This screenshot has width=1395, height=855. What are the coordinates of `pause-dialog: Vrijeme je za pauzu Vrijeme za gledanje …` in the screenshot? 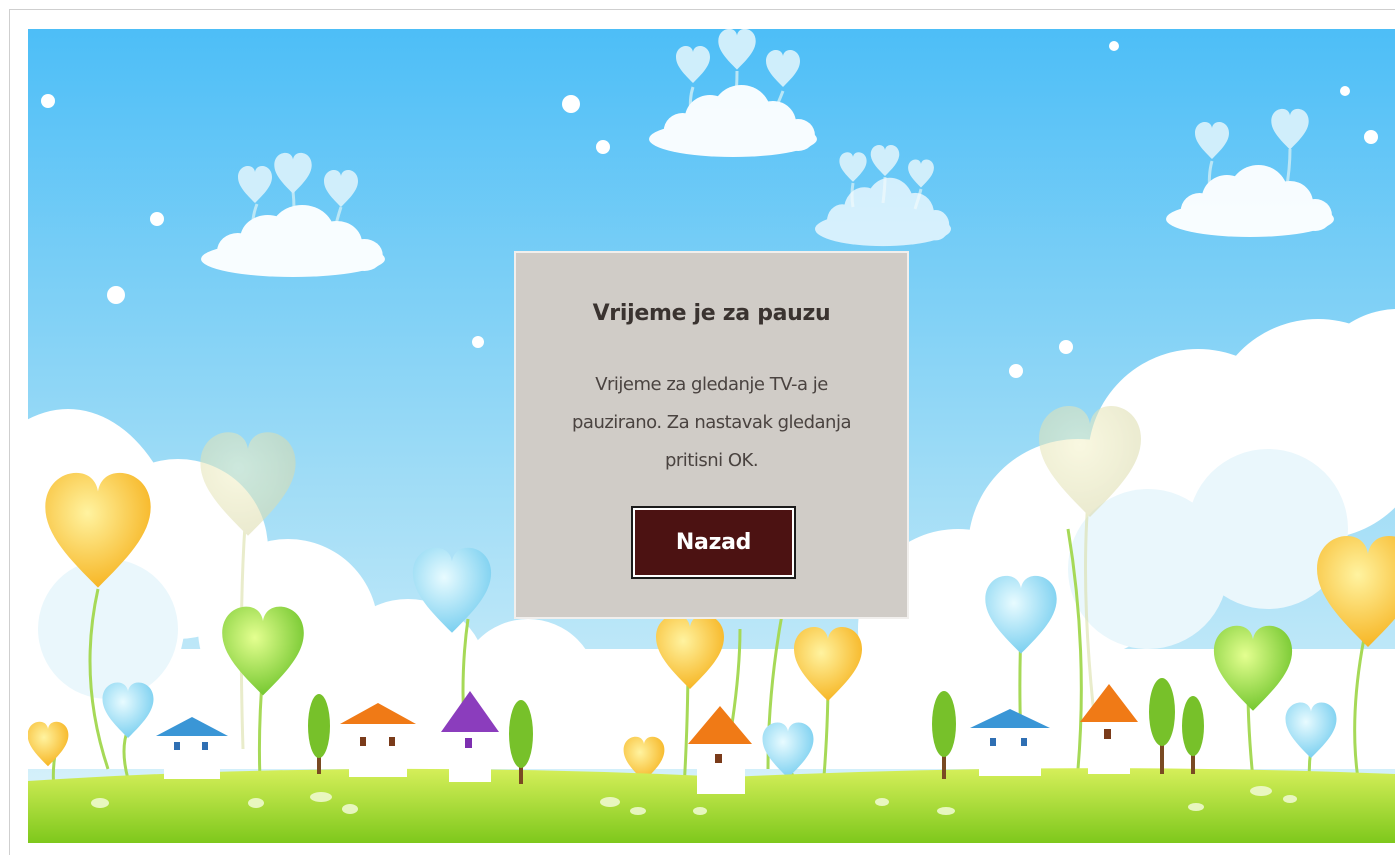 It's located at (711, 435).